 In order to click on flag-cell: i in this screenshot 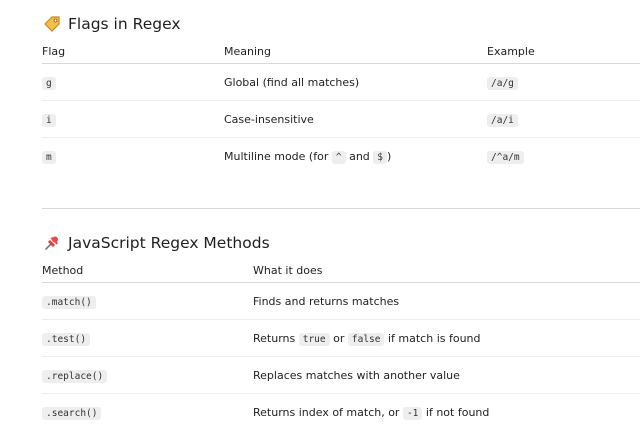, I will do `click(133, 119)`.